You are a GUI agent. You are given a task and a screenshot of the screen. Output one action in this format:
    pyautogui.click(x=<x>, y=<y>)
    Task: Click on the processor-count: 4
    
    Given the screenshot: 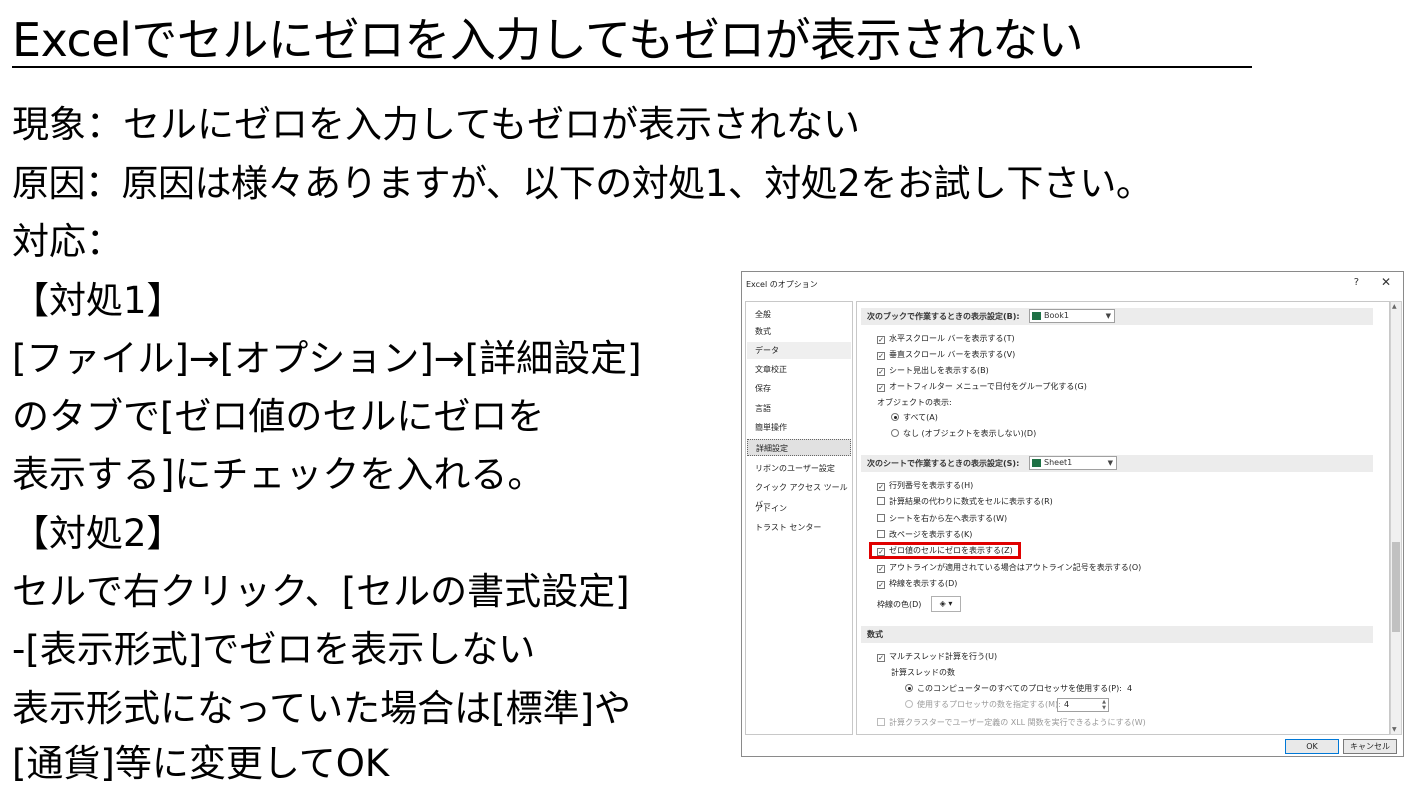 What is the action you would take?
    pyautogui.click(x=1129, y=688)
    